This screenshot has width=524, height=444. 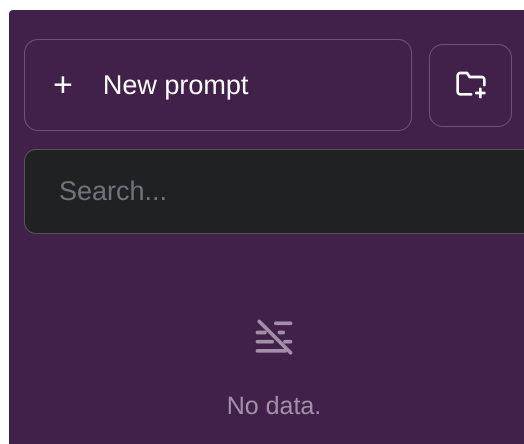 I want to click on folder-plus-icon, so click(x=470, y=85).